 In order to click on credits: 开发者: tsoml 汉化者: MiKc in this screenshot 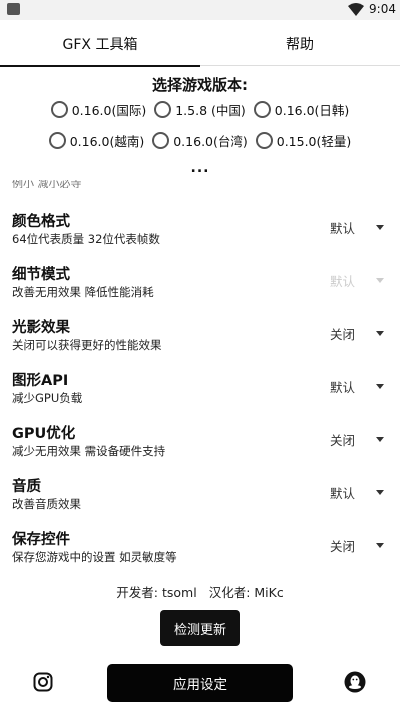, I will do `click(200, 591)`.